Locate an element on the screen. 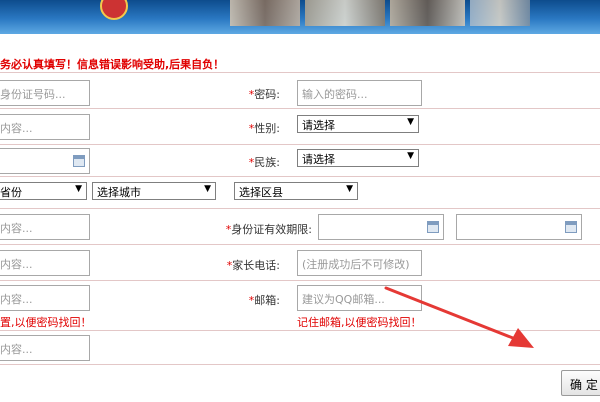 The height and width of the screenshot is (402, 600). email-label: *邮箱: is located at coordinates (240, 300).